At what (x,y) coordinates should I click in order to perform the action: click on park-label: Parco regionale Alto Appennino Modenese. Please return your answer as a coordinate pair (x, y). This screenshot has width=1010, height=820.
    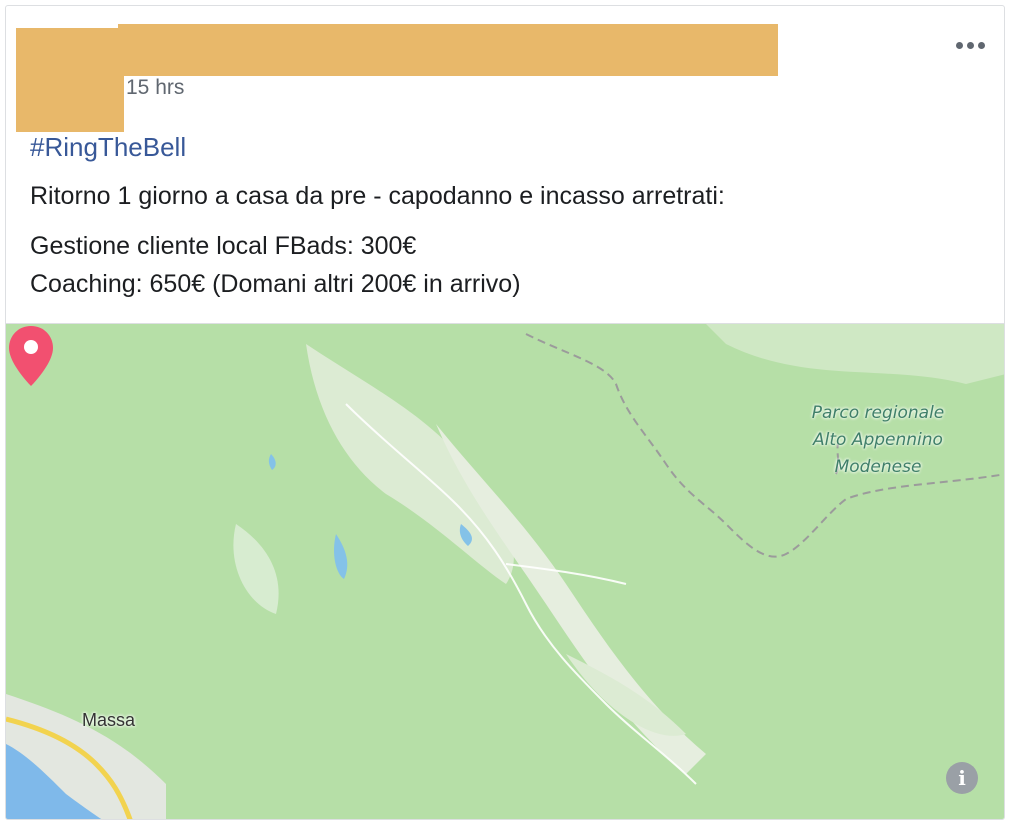
    Looking at the image, I should click on (878, 440).